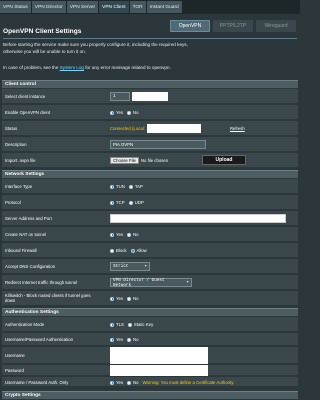  What do you see at coordinates (150, 174) in the screenshot?
I see `section-network-settings: Network Settings` at bounding box center [150, 174].